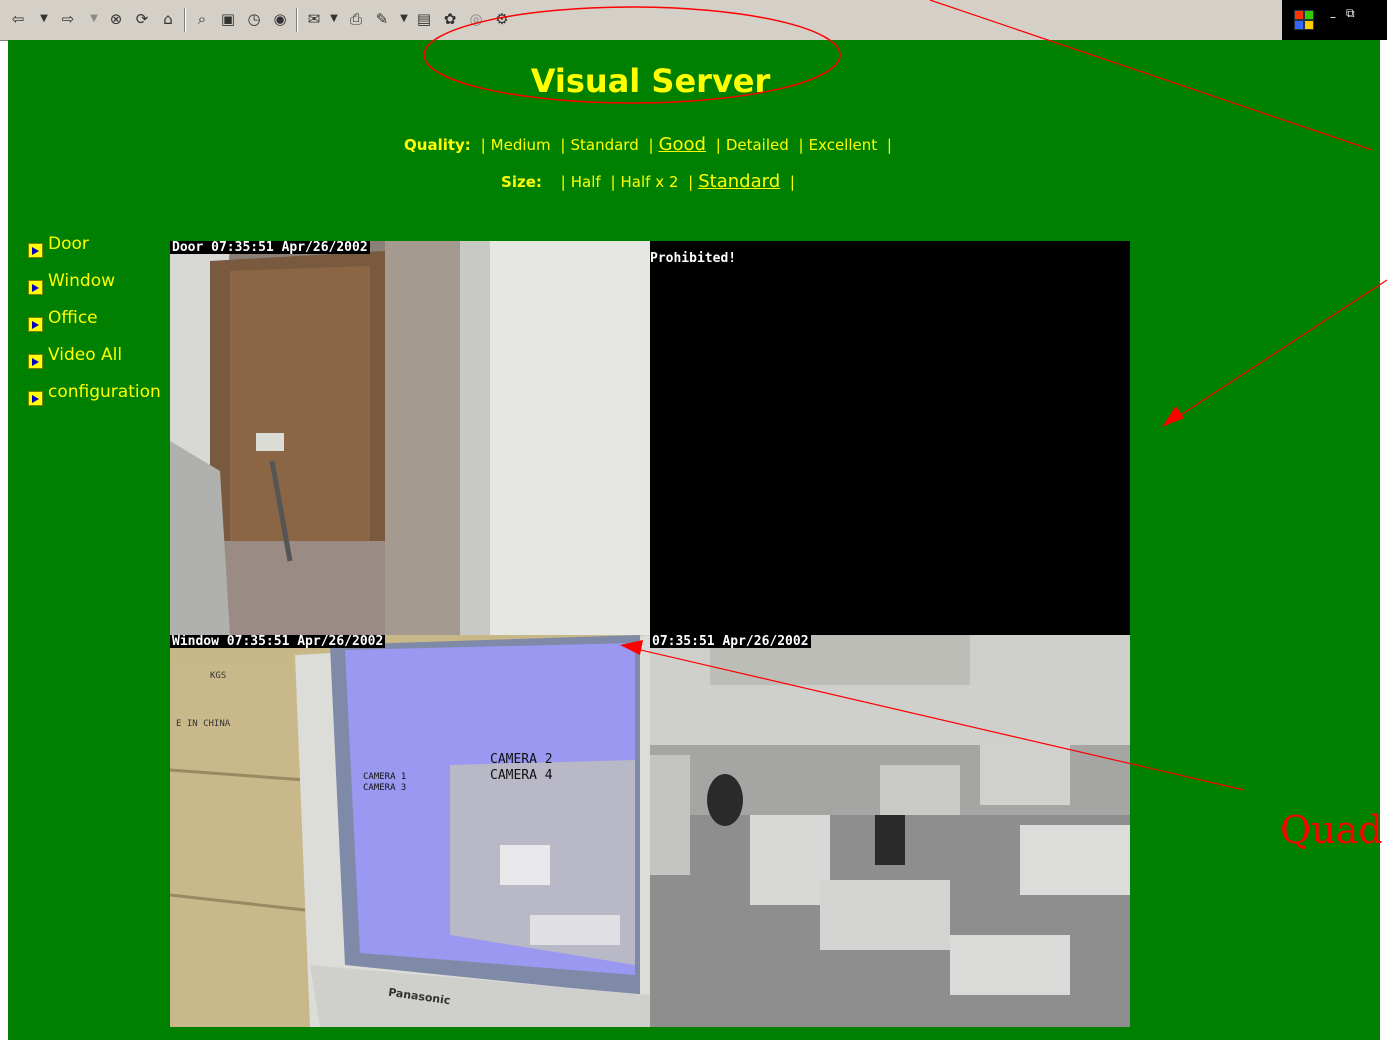 The height and width of the screenshot is (1047, 1387). Describe the element at coordinates (632, 55) in the screenshot. I see `title-highlight-ellipse` at that location.